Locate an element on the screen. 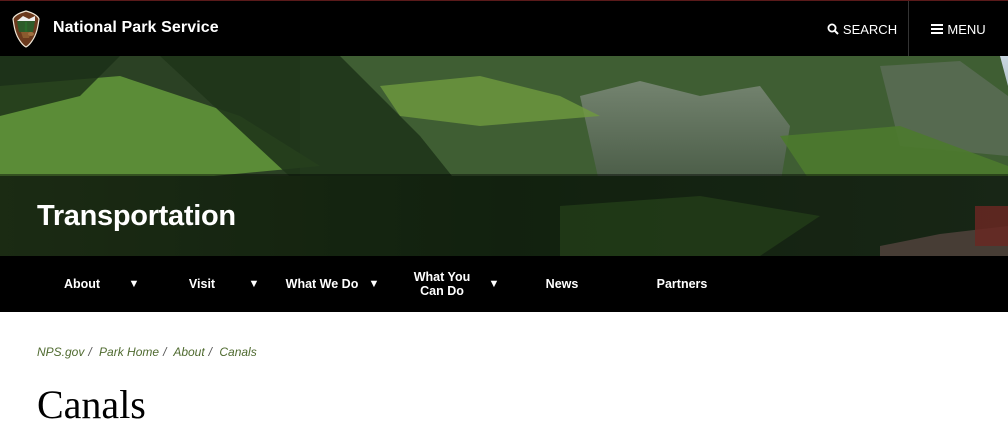 This screenshot has height=436, width=1008. nps-arrowhead-logo is located at coordinates (26, 29).